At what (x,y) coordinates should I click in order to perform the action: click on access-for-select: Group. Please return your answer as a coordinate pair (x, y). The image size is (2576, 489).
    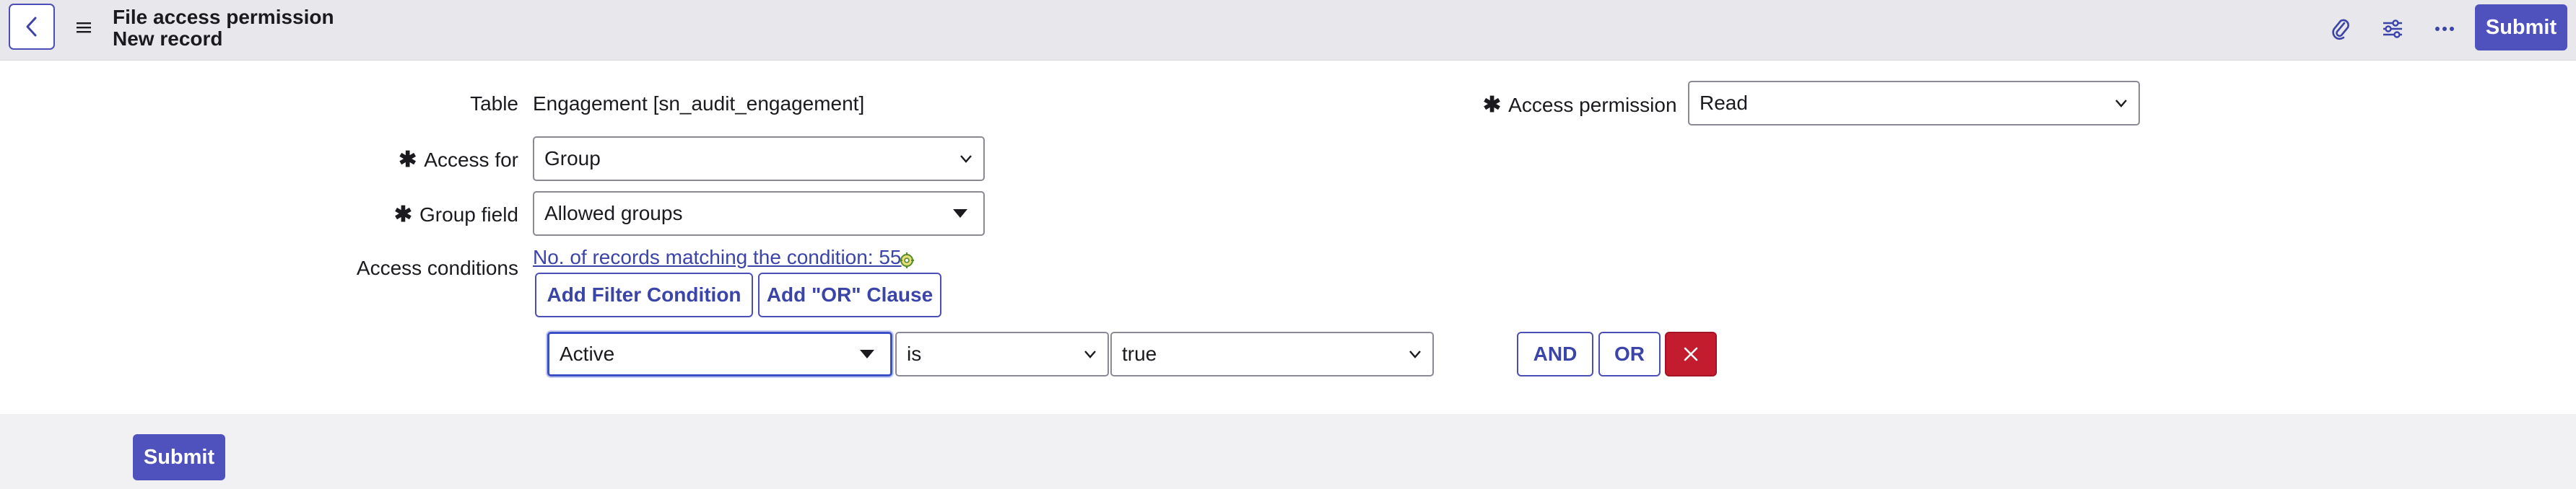
    Looking at the image, I should click on (759, 158).